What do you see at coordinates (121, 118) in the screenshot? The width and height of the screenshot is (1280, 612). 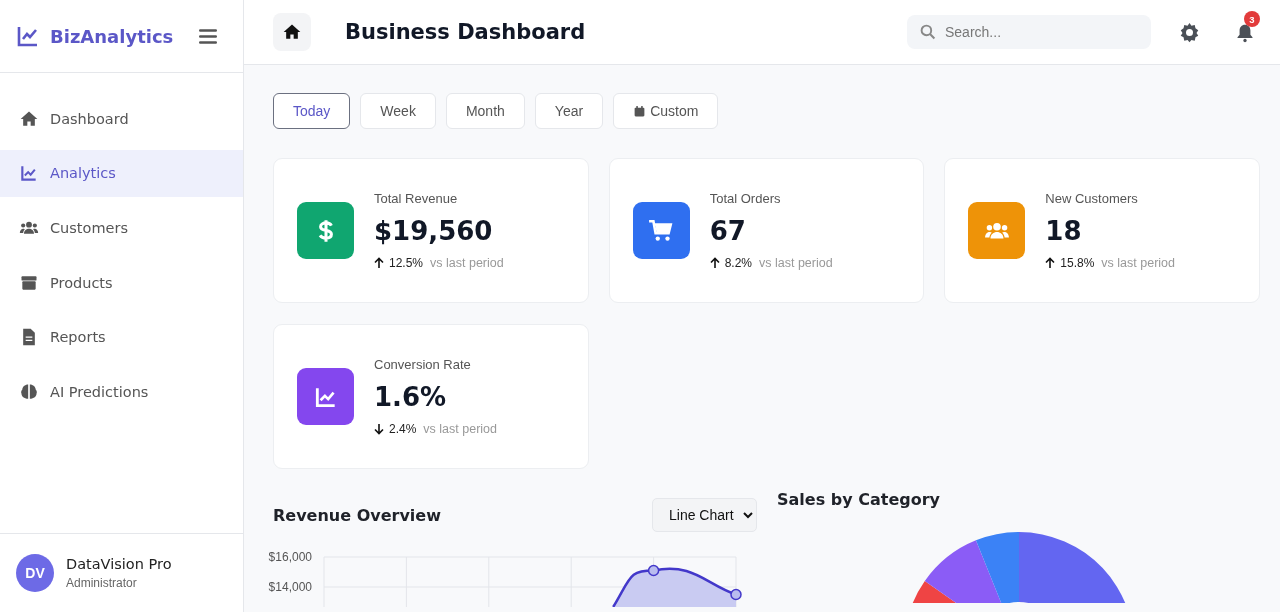 I see `nav-item: Dashboard` at bounding box center [121, 118].